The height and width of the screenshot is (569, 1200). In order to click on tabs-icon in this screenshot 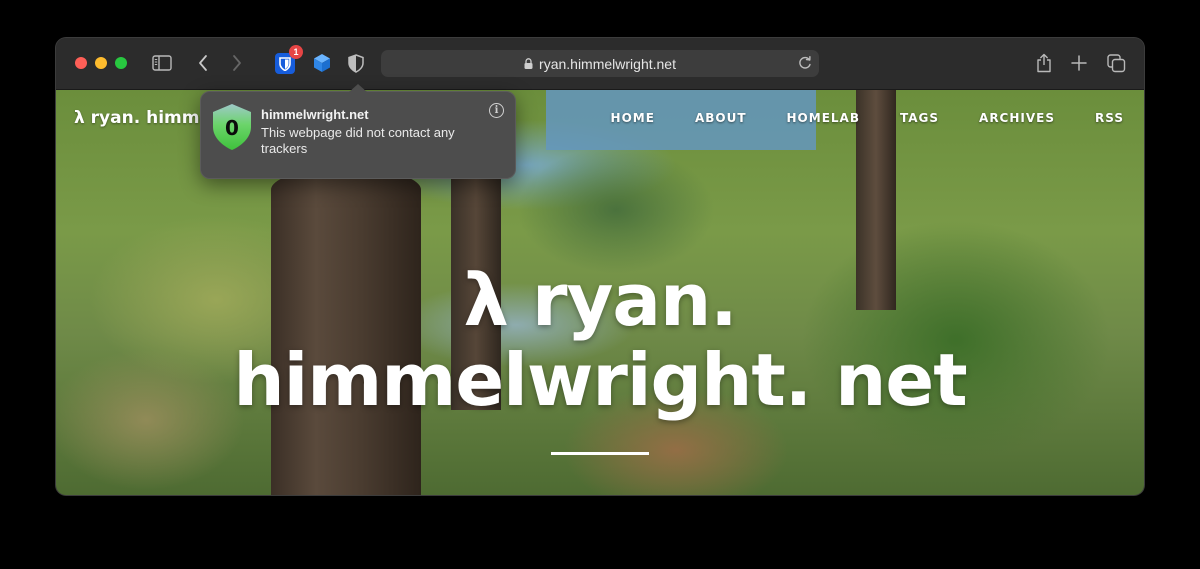, I will do `click(1115, 62)`.